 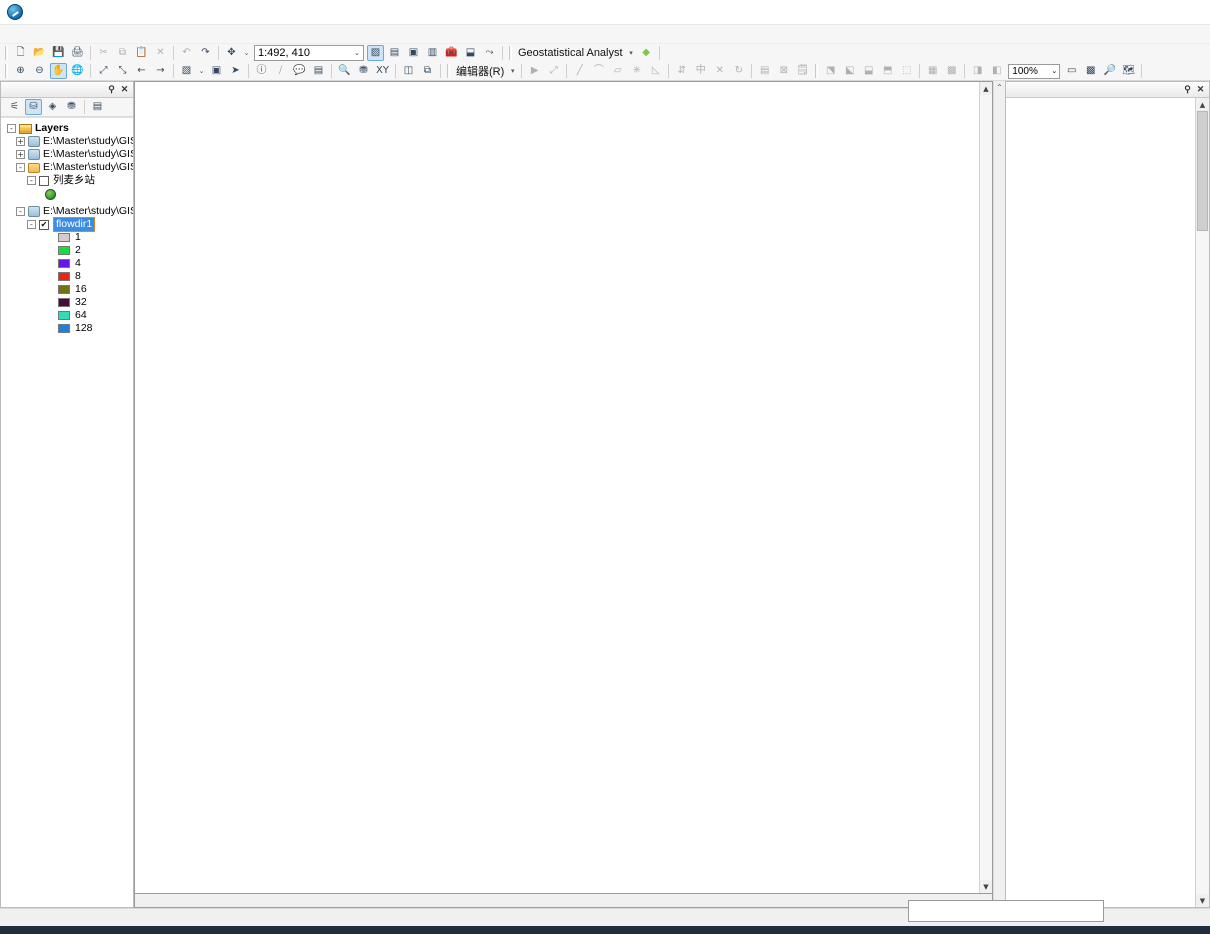 I want to click on toc-row: - ✔ flowdir1, so click(x=67, y=224).